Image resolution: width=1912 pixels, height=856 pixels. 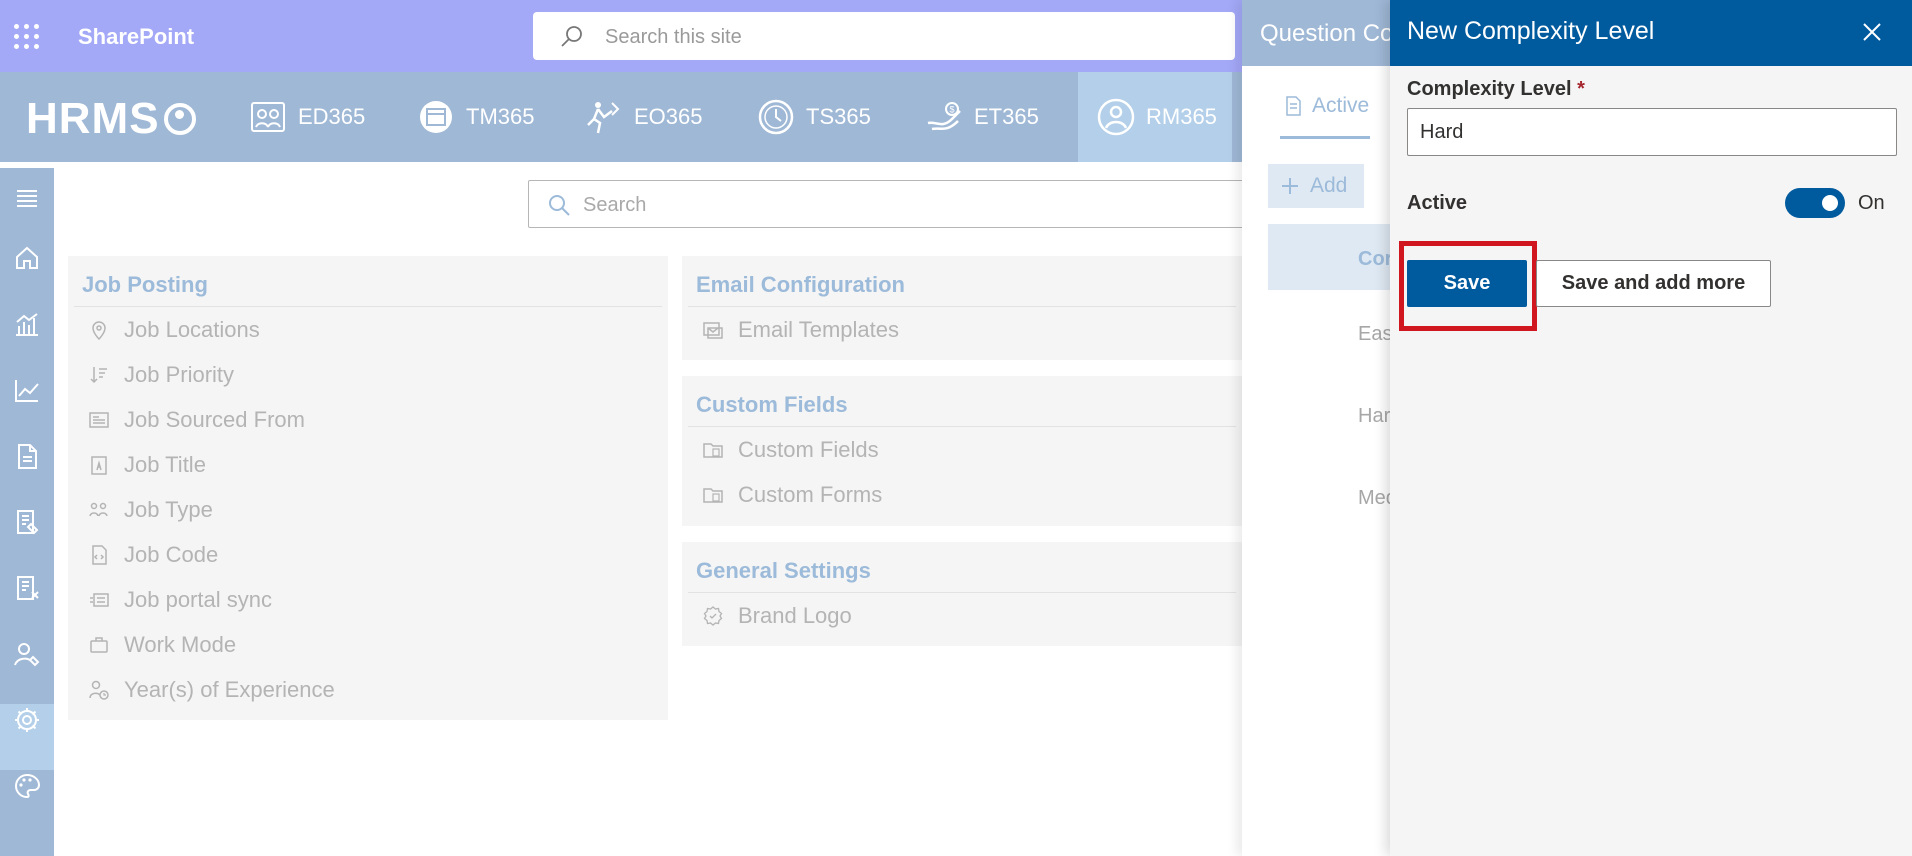 I want to click on settings-link-brand-logo: Brand Logo, so click(x=962, y=615).